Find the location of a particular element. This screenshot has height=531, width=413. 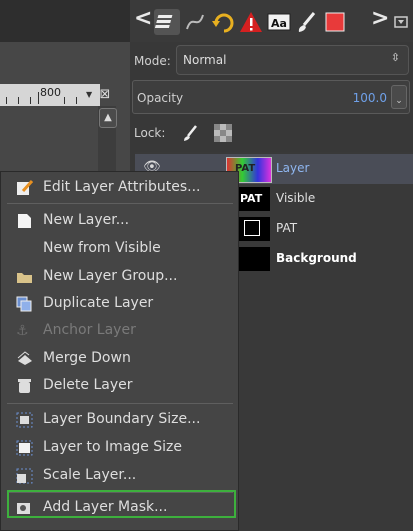

menu-item-delete-layer: Delete Layer is located at coordinates (120, 386).